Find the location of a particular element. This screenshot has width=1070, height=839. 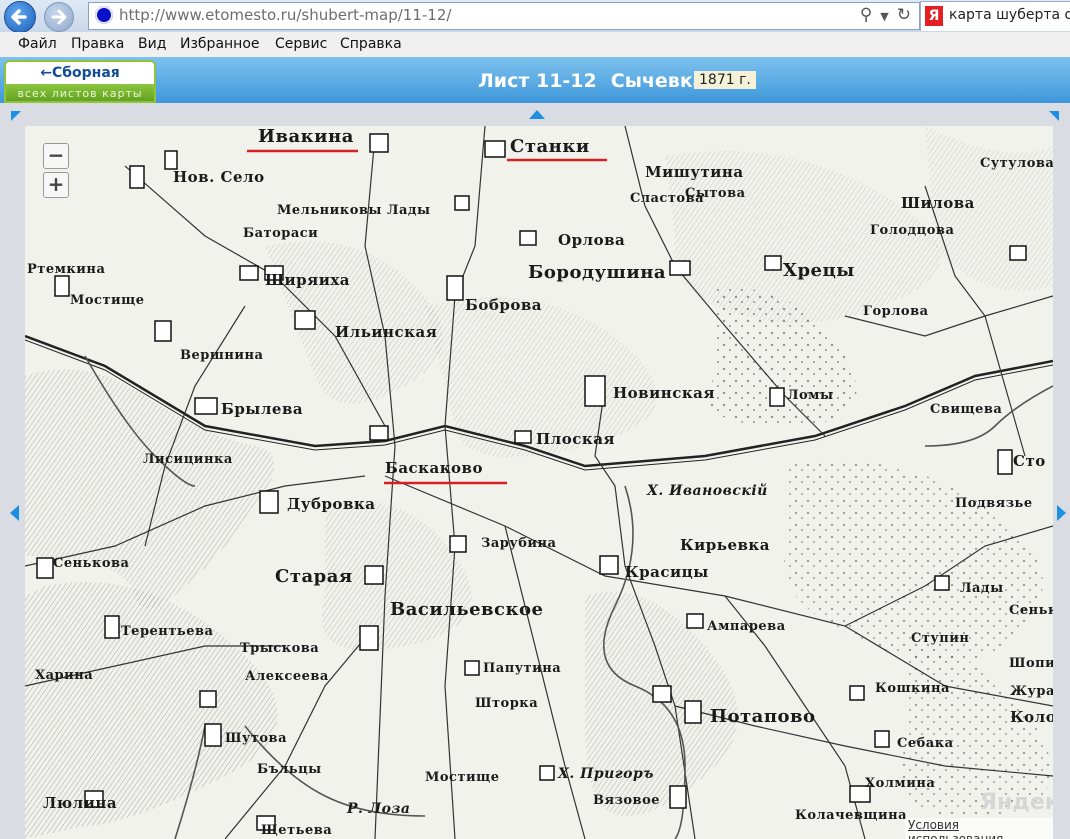

terms-of-use-link: Условия использования is located at coordinates (979, 828).